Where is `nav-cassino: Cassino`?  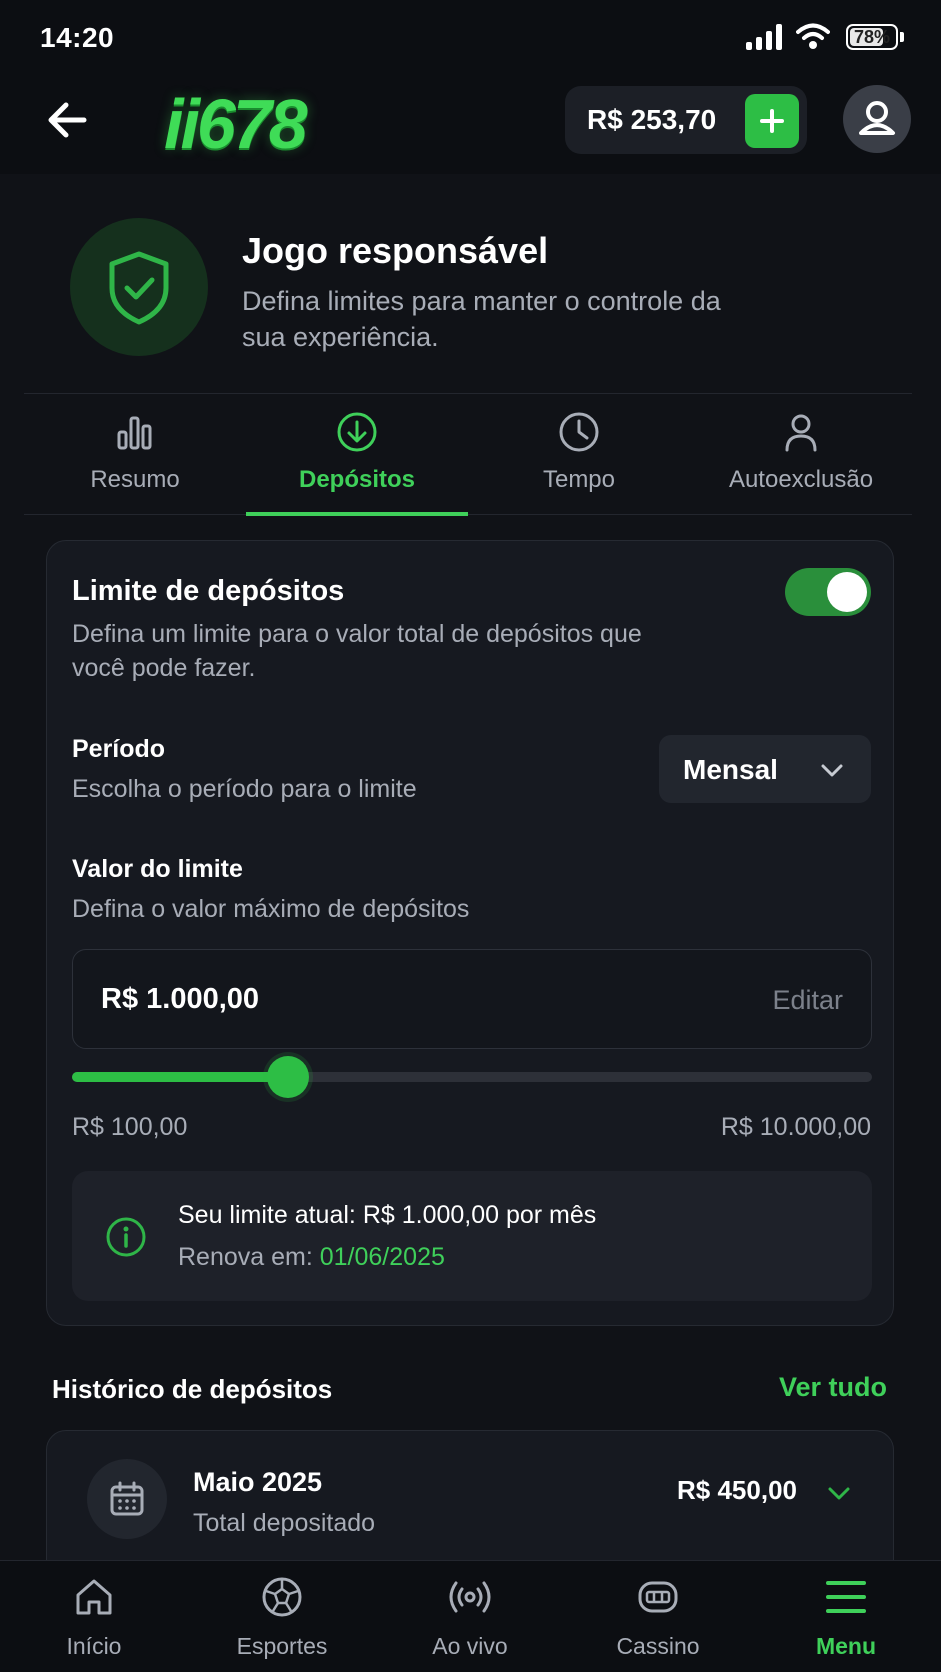
nav-cassino: Cassino is located at coordinates (658, 1616).